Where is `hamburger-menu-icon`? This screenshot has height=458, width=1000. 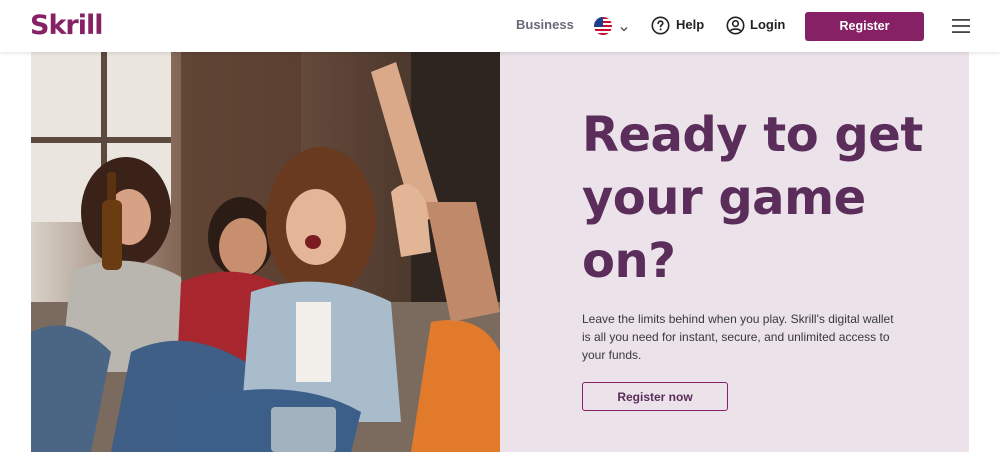 hamburger-menu-icon is located at coordinates (961, 26).